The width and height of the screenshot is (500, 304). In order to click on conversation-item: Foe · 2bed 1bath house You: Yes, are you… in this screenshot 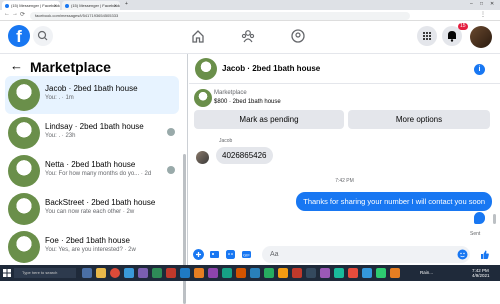, I will do `click(92, 247)`.